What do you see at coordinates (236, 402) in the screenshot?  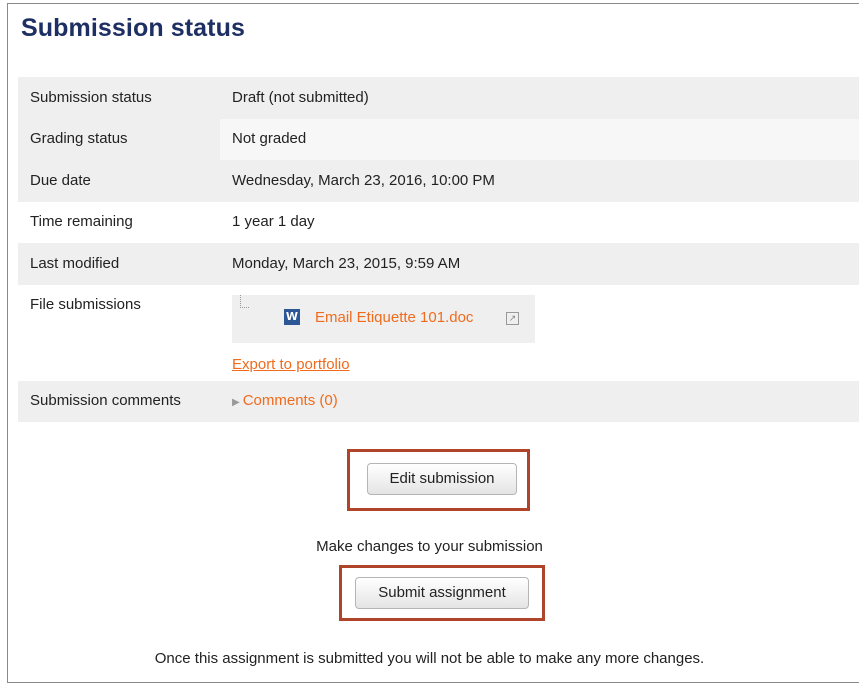 I see `expand-triangle-icon: ▶` at bounding box center [236, 402].